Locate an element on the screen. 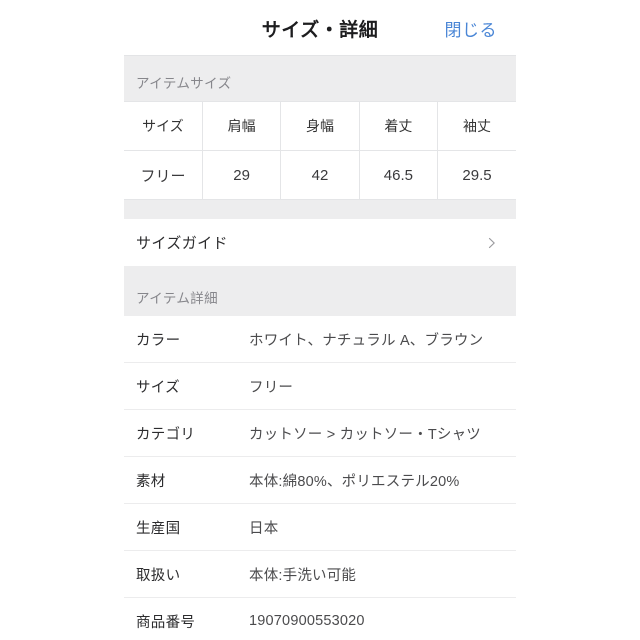 This screenshot has height=640, width=640. table-column-header: 肩幅 is located at coordinates (242, 126).